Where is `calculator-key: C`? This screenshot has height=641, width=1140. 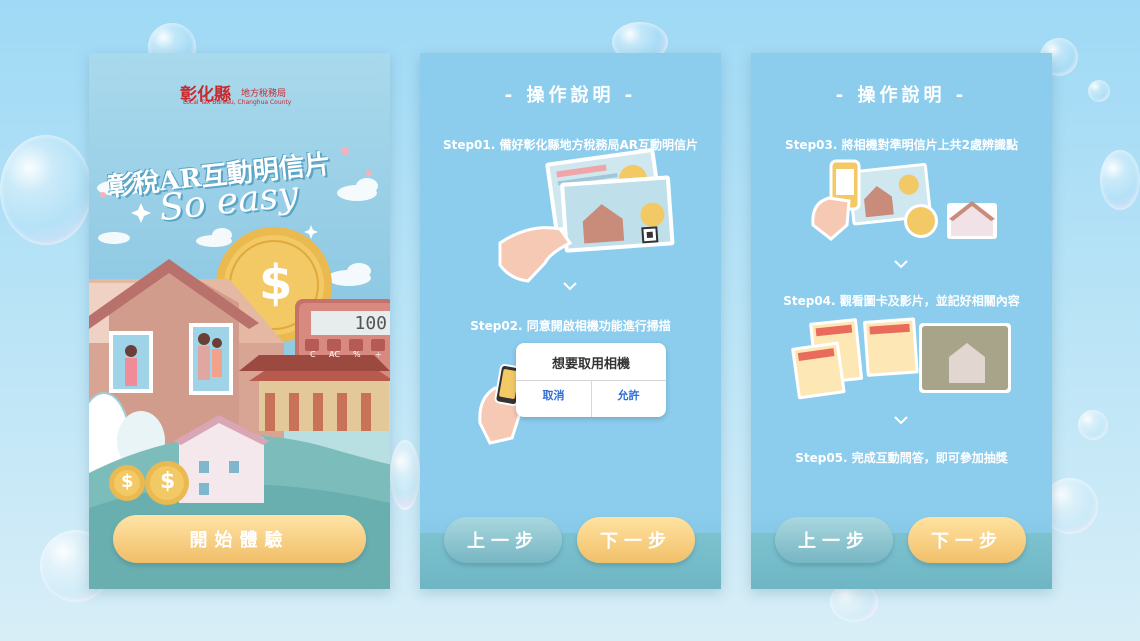 calculator-key: C is located at coordinates (313, 354).